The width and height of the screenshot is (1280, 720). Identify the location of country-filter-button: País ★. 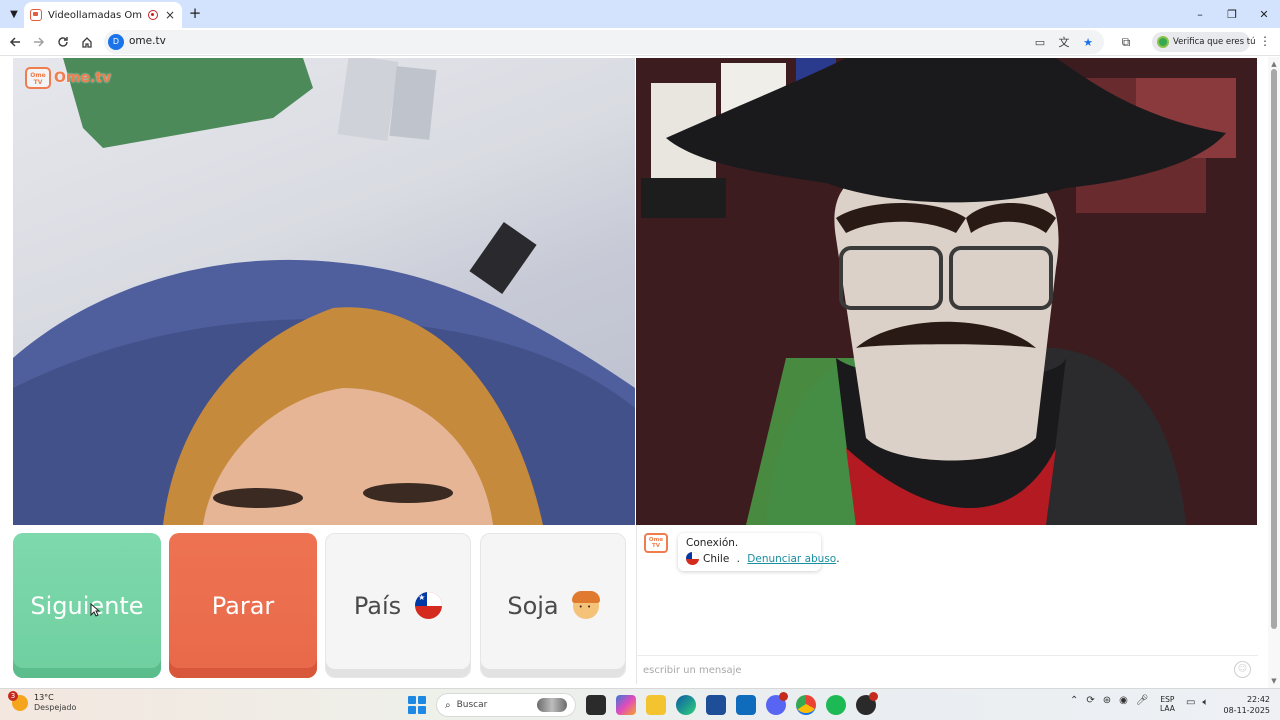
(398, 605).